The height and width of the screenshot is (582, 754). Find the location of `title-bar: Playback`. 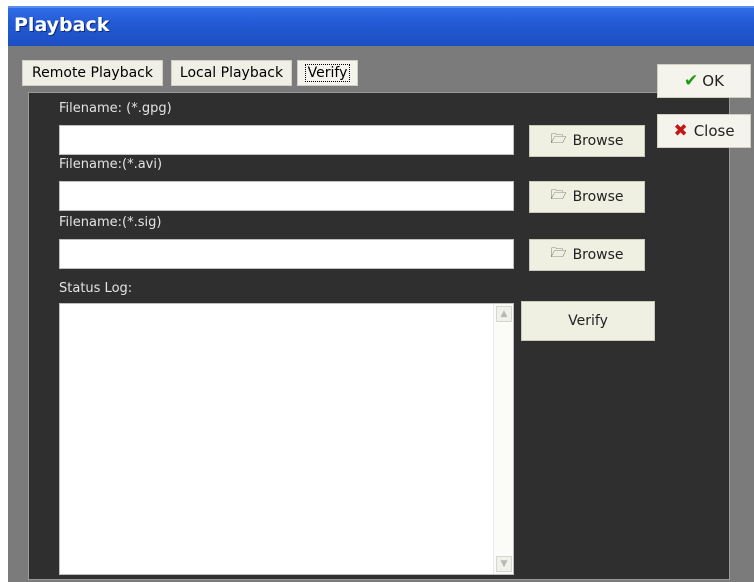

title-bar: Playback is located at coordinates (381, 26).